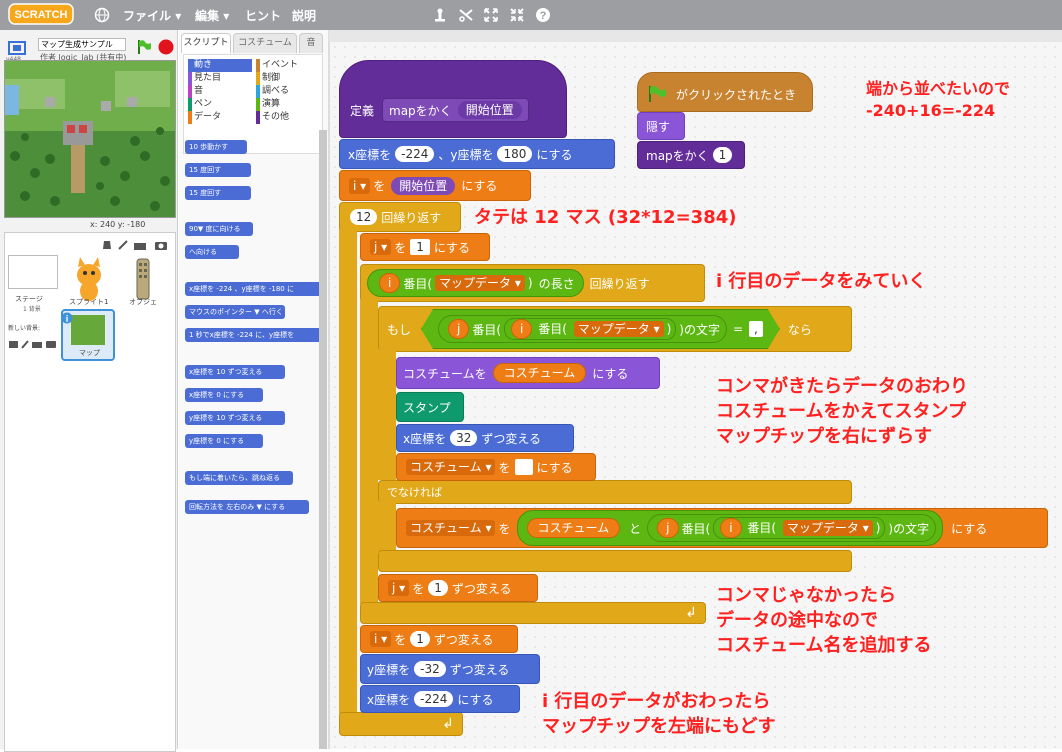 The height and width of the screenshot is (752, 1062). Describe the element at coordinates (255, 335) in the screenshot. I see `palette-glide-block: 1 秒でx座標を -224 に、y座標を` at that location.